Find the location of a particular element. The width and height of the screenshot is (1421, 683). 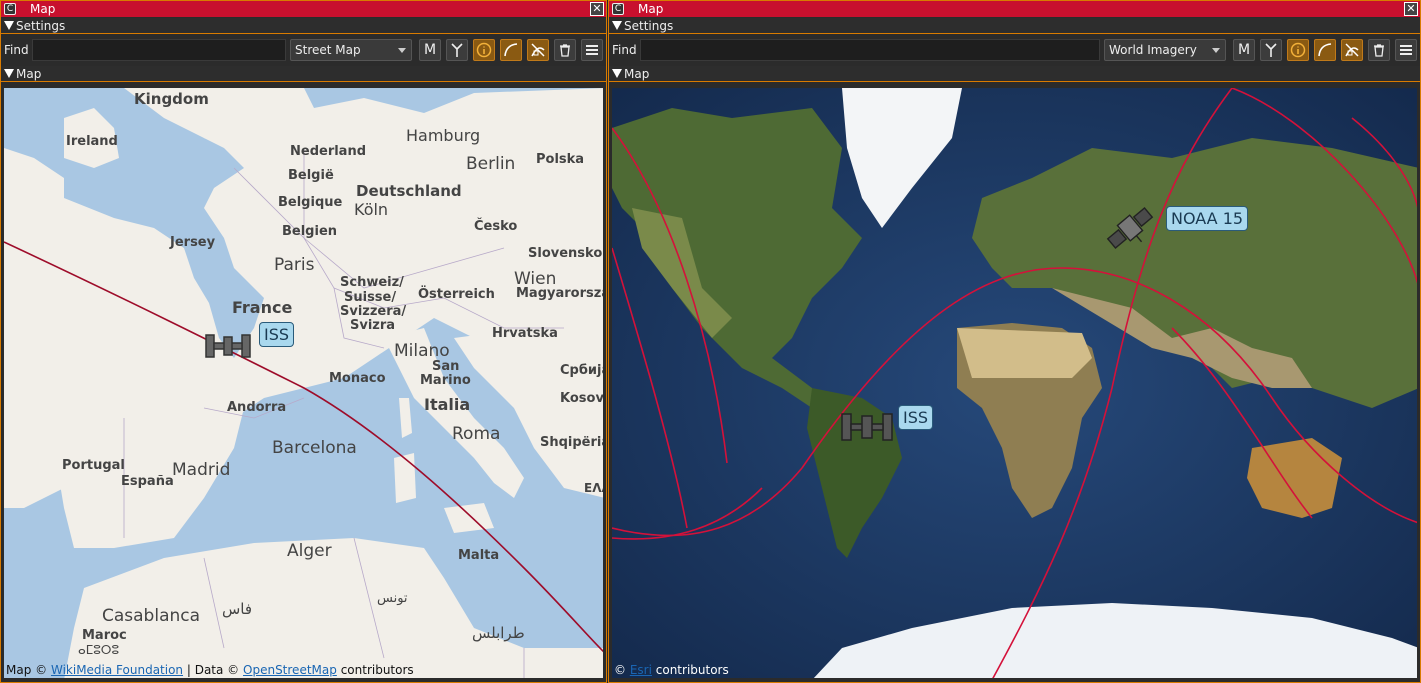

map-label: België is located at coordinates (311, 175).